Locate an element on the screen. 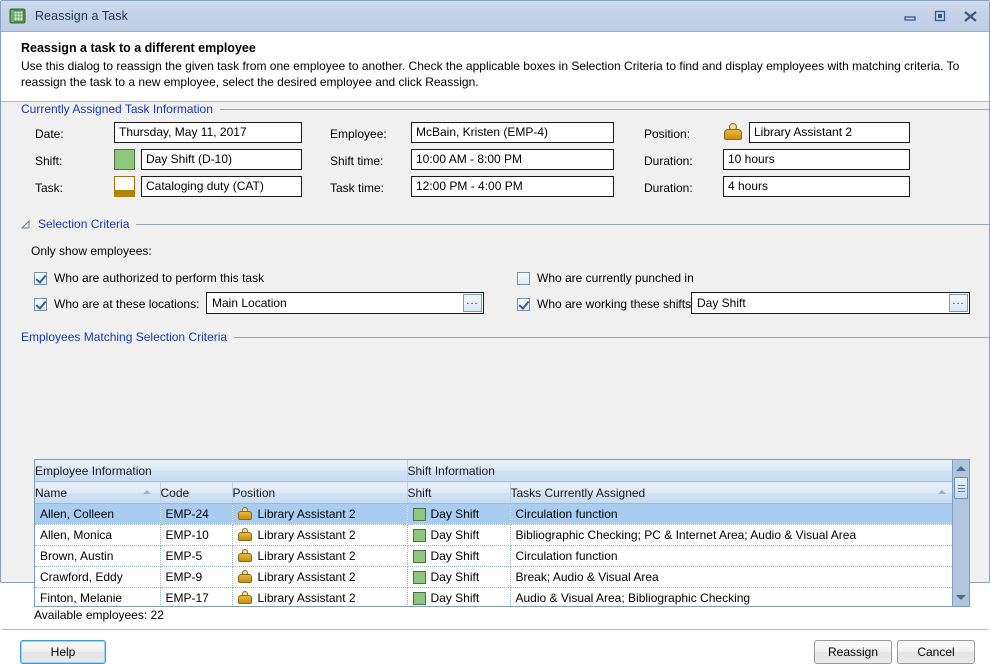 The width and height of the screenshot is (990, 664). checkbox-authorized: Who are authorized to perform this task is located at coordinates (149, 278).